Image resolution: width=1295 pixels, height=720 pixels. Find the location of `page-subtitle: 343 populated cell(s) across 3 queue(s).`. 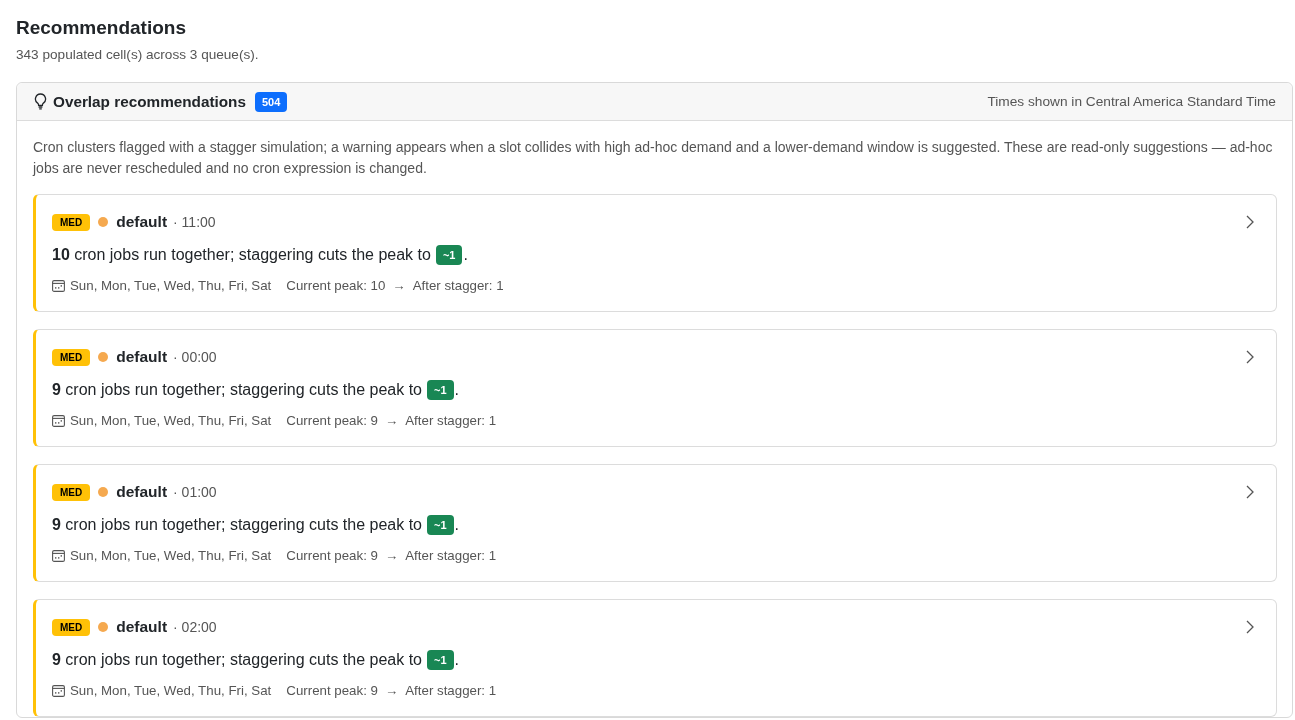

page-subtitle: 343 populated cell(s) across 3 queue(s). is located at coordinates (138, 55).